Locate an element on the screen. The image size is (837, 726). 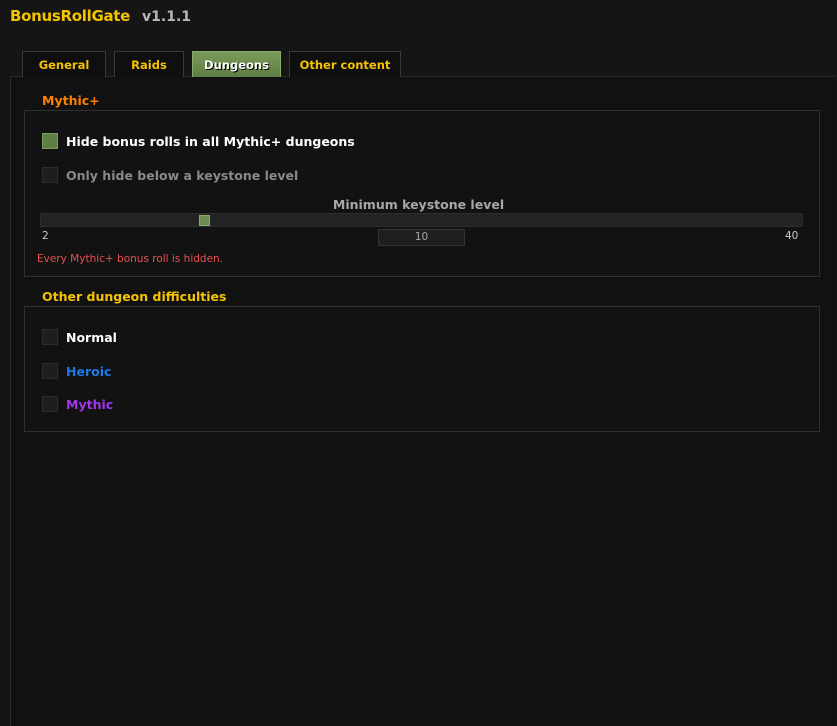
tab-label: Other content is located at coordinates (345, 64).